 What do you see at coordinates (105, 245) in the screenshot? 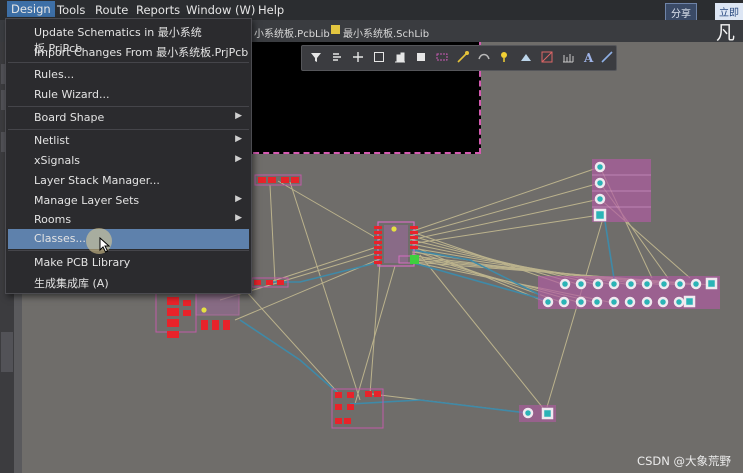
I see `mouse-cursor-icon` at bounding box center [105, 245].